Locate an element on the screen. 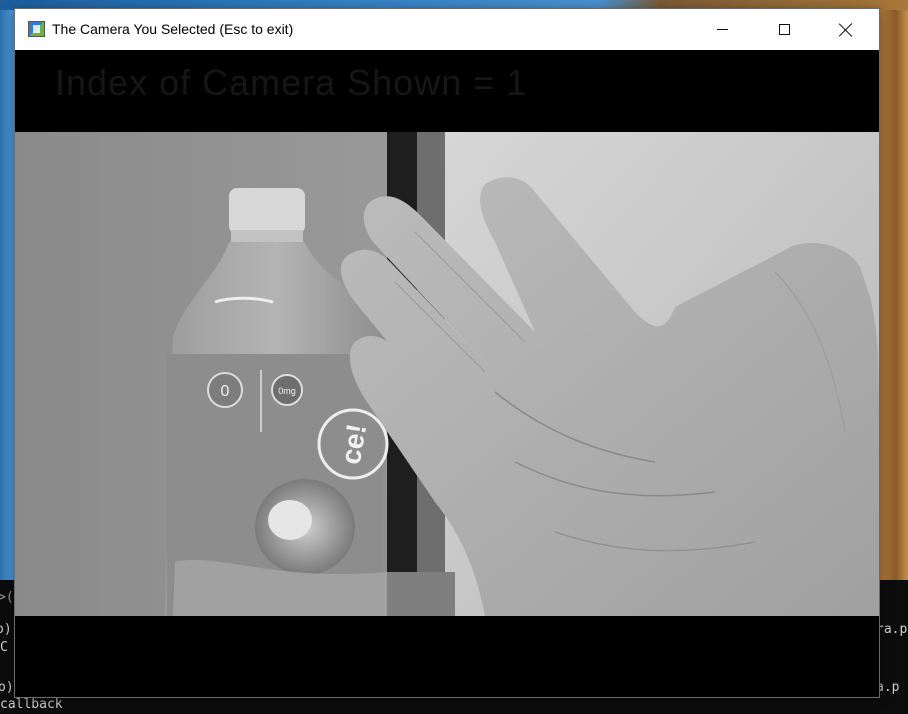 This screenshot has height=714, width=908. overlay-band: Index of Camera Shown = 1 is located at coordinates (447, 91).